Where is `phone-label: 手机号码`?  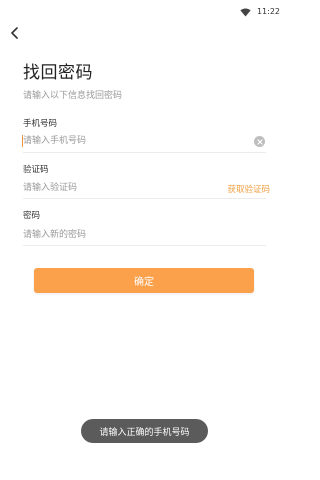
phone-label: 手机号码 is located at coordinates (40, 124).